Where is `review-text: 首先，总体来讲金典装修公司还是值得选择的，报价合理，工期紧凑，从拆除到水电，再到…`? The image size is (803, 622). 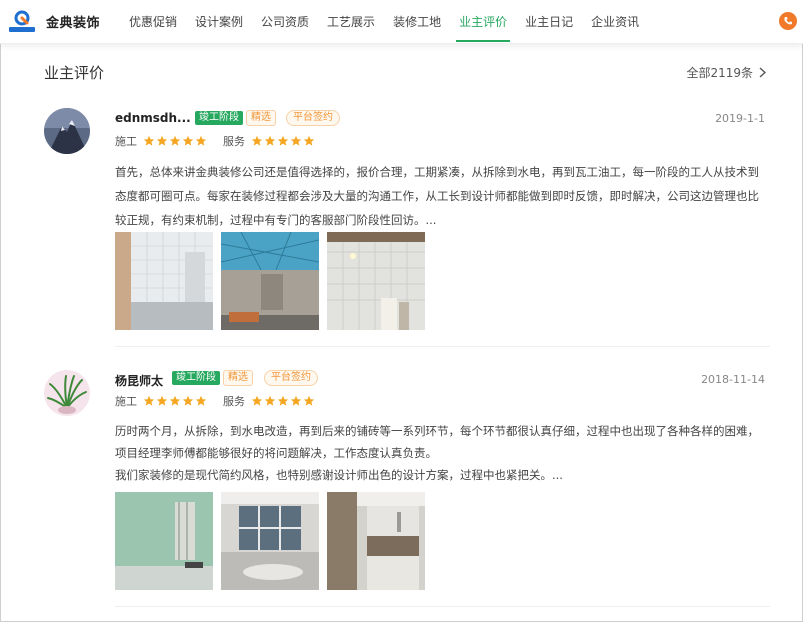
review-text: 首先，总体来讲金典装修公司还是值得选择的，报价合理，工期紧凑，从拆除到水电，再到… is located at coordinates (437, 196).